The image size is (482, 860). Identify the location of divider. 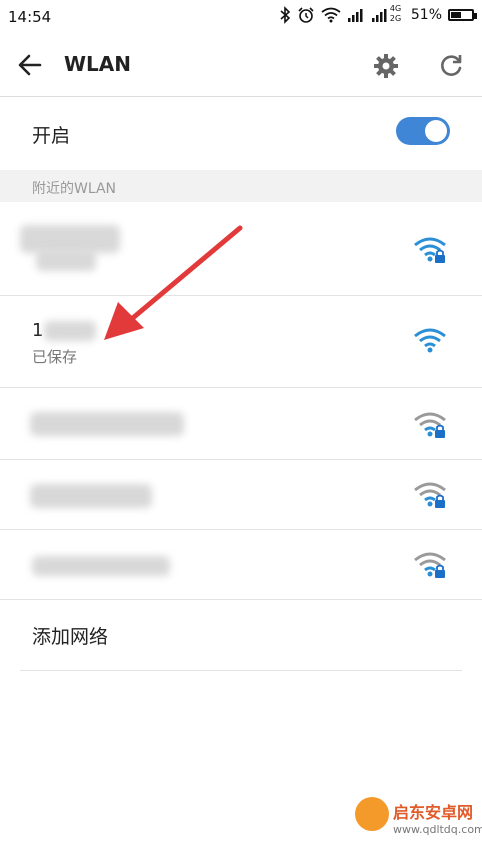
(241, 670).